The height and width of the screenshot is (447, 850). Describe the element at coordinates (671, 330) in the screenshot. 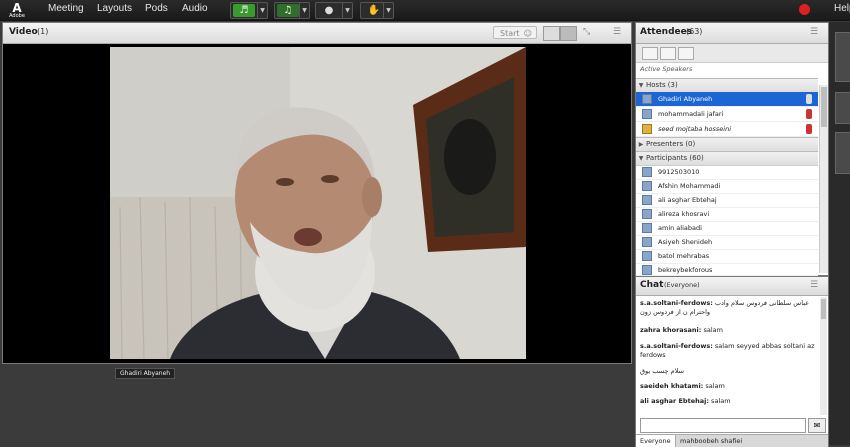

I see `chat-sender: zahra khorasani:` at that location.